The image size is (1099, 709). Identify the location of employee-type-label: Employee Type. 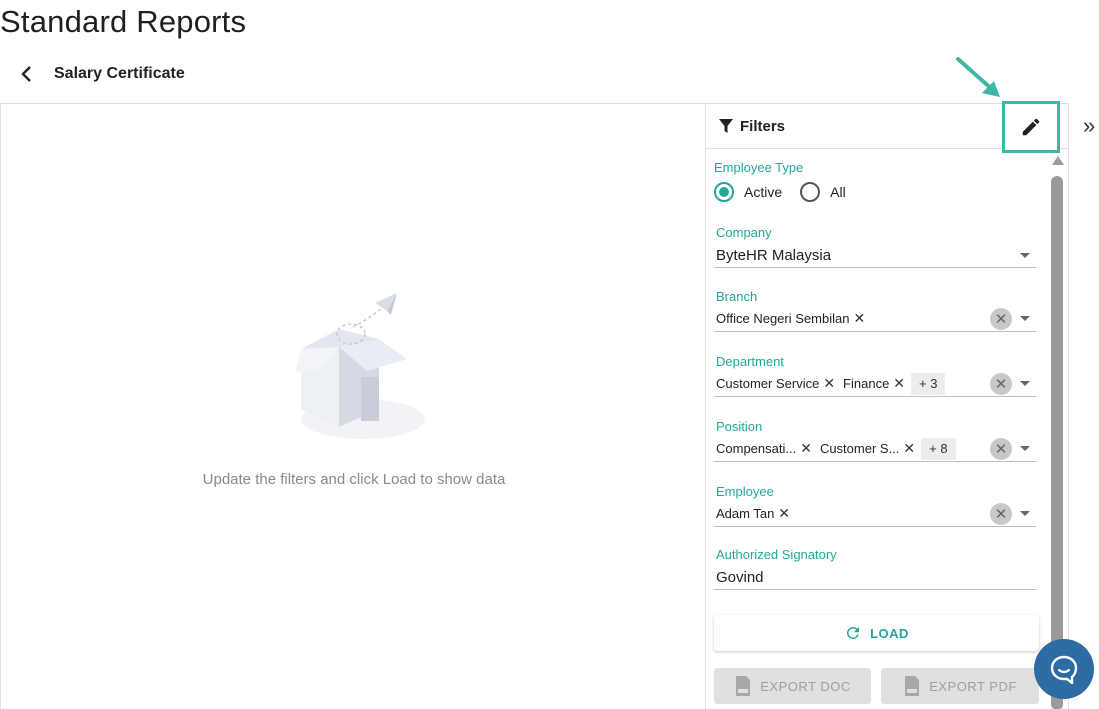
(759, 167).